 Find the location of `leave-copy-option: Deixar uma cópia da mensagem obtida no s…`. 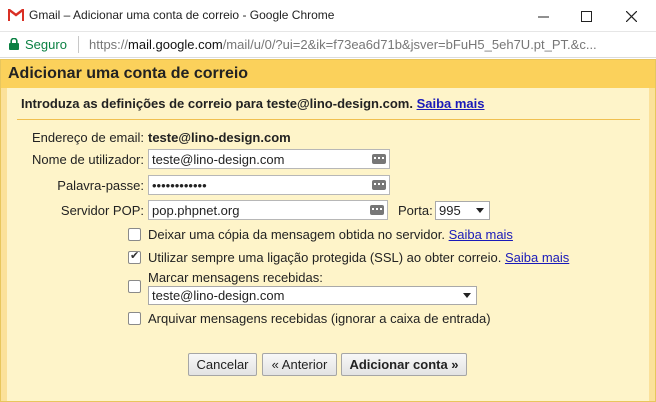

leave-copy-option: Deixar uma cópia da mensagem obtida no s… is located at coordinates (330, 234).